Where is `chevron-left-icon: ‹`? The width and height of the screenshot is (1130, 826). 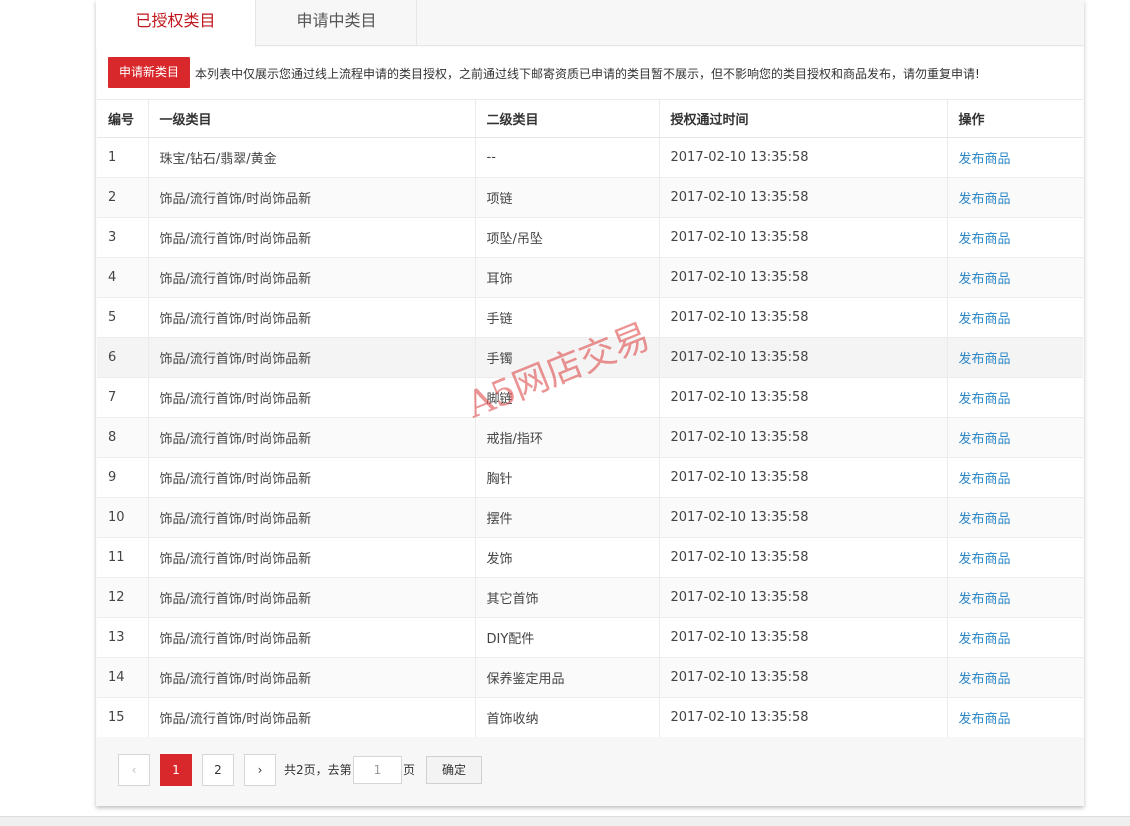 chevron-left-icon: ‹ is located at coordinates (134, 770).